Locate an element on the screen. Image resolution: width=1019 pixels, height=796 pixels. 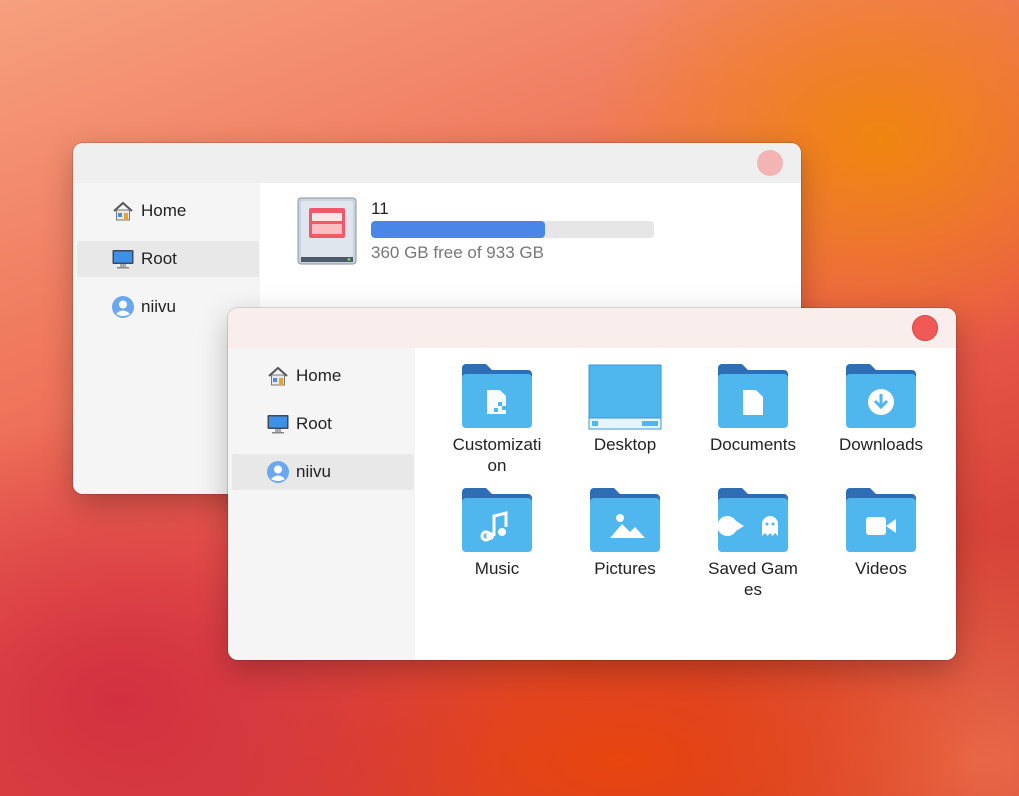
folder-label: Videos is located at coordinates (881, 568).